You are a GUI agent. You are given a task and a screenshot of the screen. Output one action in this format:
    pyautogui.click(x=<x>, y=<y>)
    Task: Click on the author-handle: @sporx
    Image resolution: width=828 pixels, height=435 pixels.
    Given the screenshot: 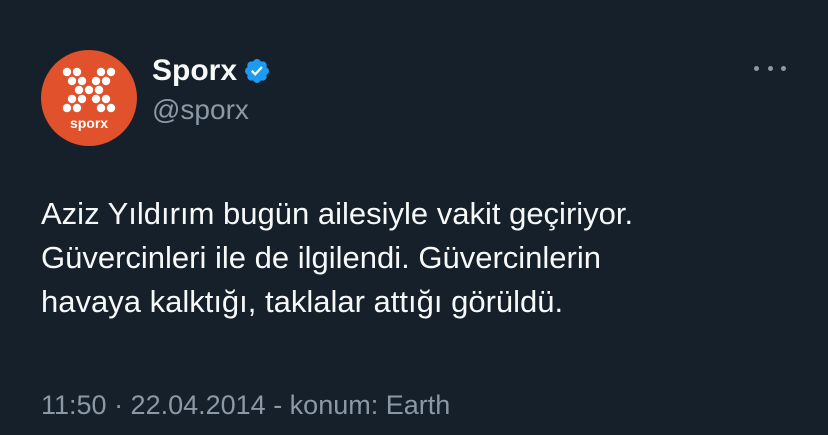 What is the action you would take?
    pyautogui.click(x=200, y=110)
    